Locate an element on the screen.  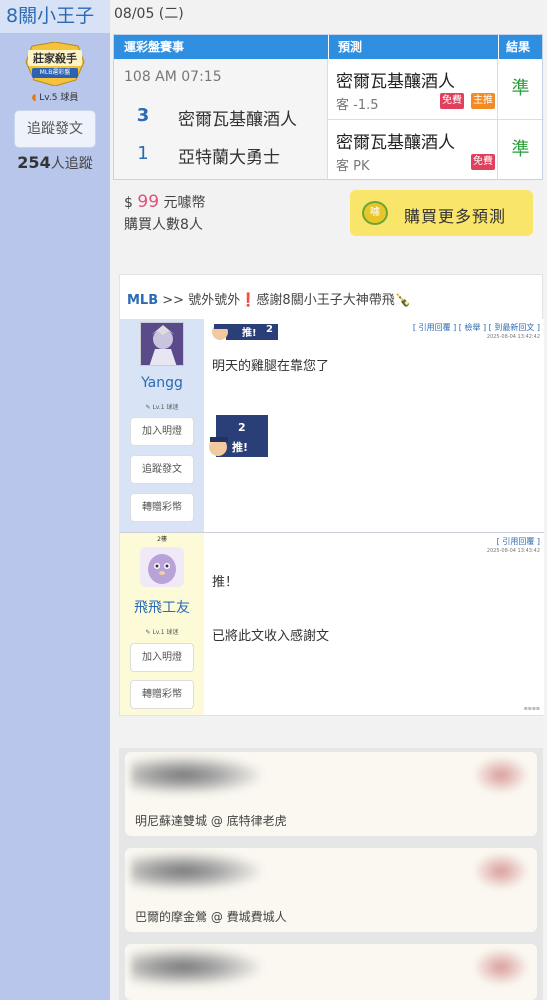
follower-count: 254人追蹤 is located at coordinates (55, 162).